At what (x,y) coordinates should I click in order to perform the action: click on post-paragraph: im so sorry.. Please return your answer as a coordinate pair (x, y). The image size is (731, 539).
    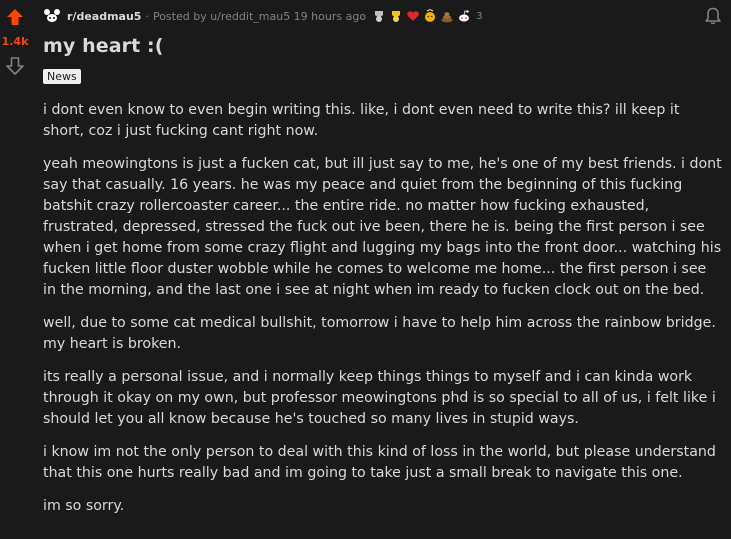
    Looking at the image, I should click on (84, 506).